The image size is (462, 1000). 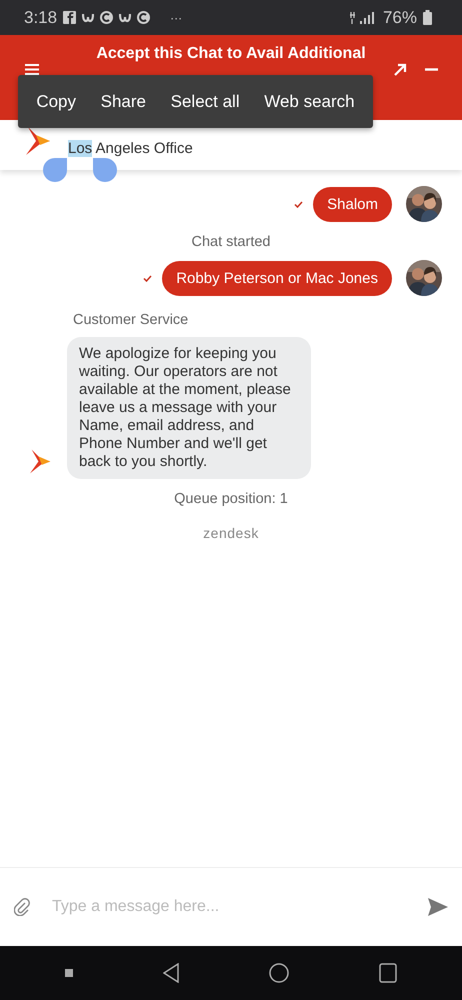 What do you see at coordinates (388, 973) in the screenshot?
I see `overview-icon` at bounding box center [388, 973].